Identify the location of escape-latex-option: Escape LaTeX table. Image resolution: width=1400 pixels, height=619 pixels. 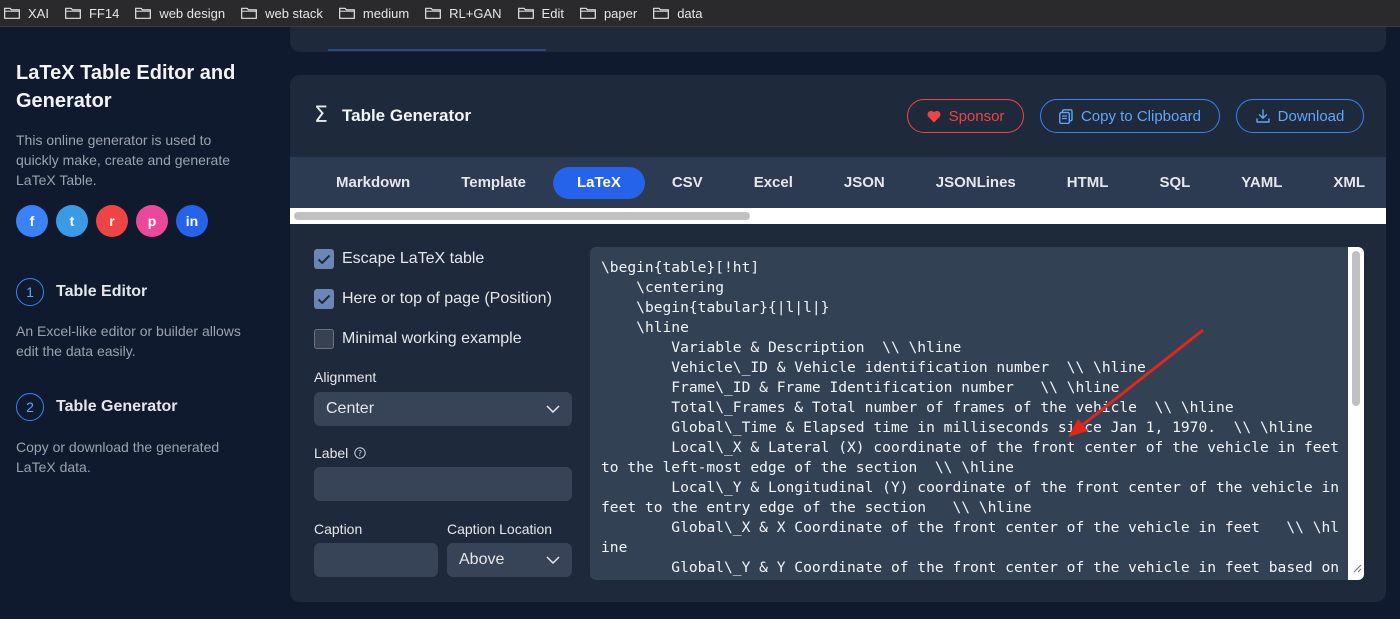
(399, 259).